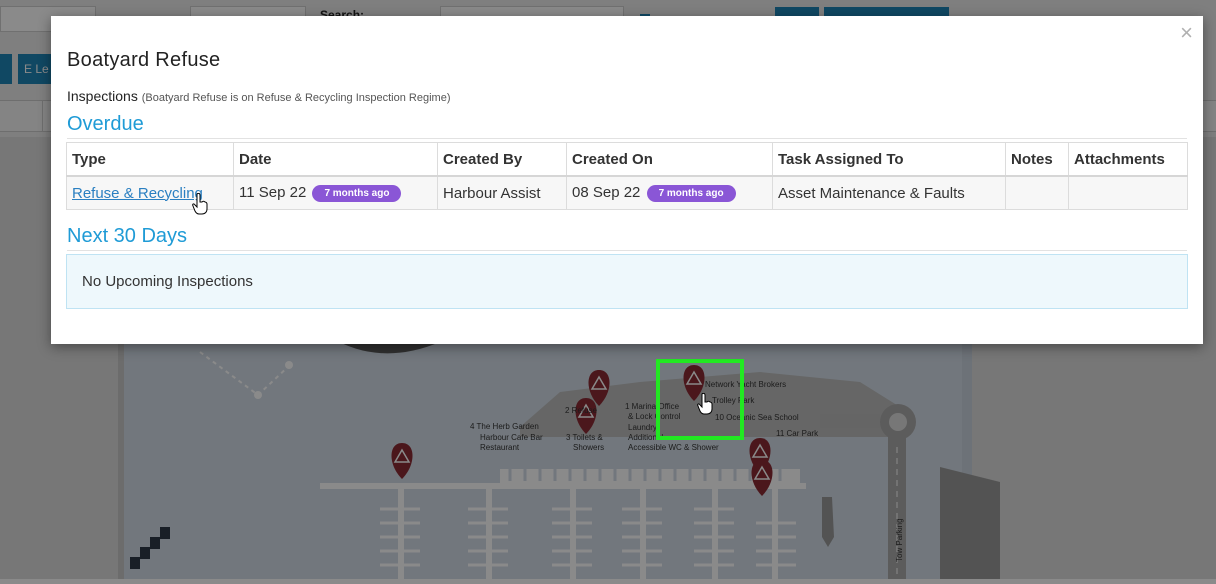 The height and width of the screenshot is (584, 1216). Describe the element at coordinates (1128, 159) in the screenshot. I see `column-header-attachments: Attachments` at that location.